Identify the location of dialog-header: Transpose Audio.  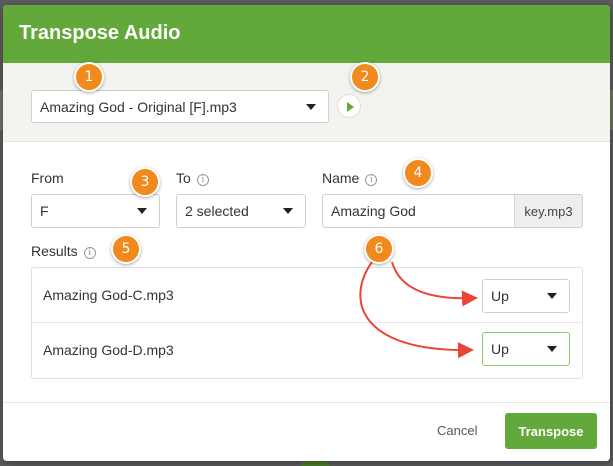
(306, 34).